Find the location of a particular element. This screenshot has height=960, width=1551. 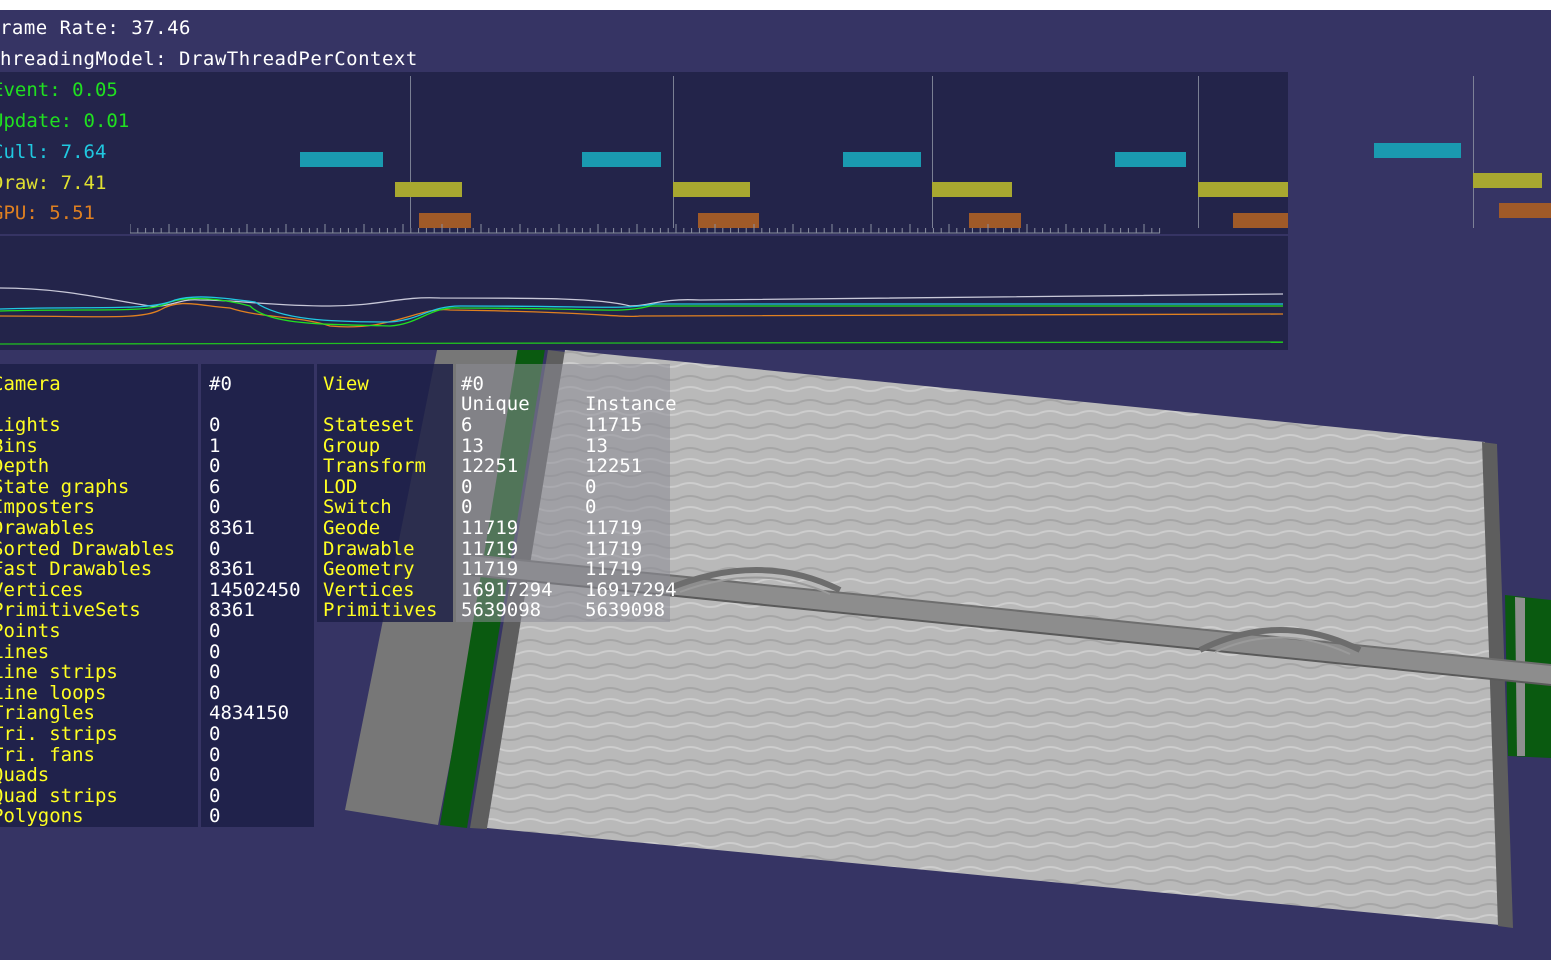

camera-stat-label: Triangles is located at coordinates (47, 713).